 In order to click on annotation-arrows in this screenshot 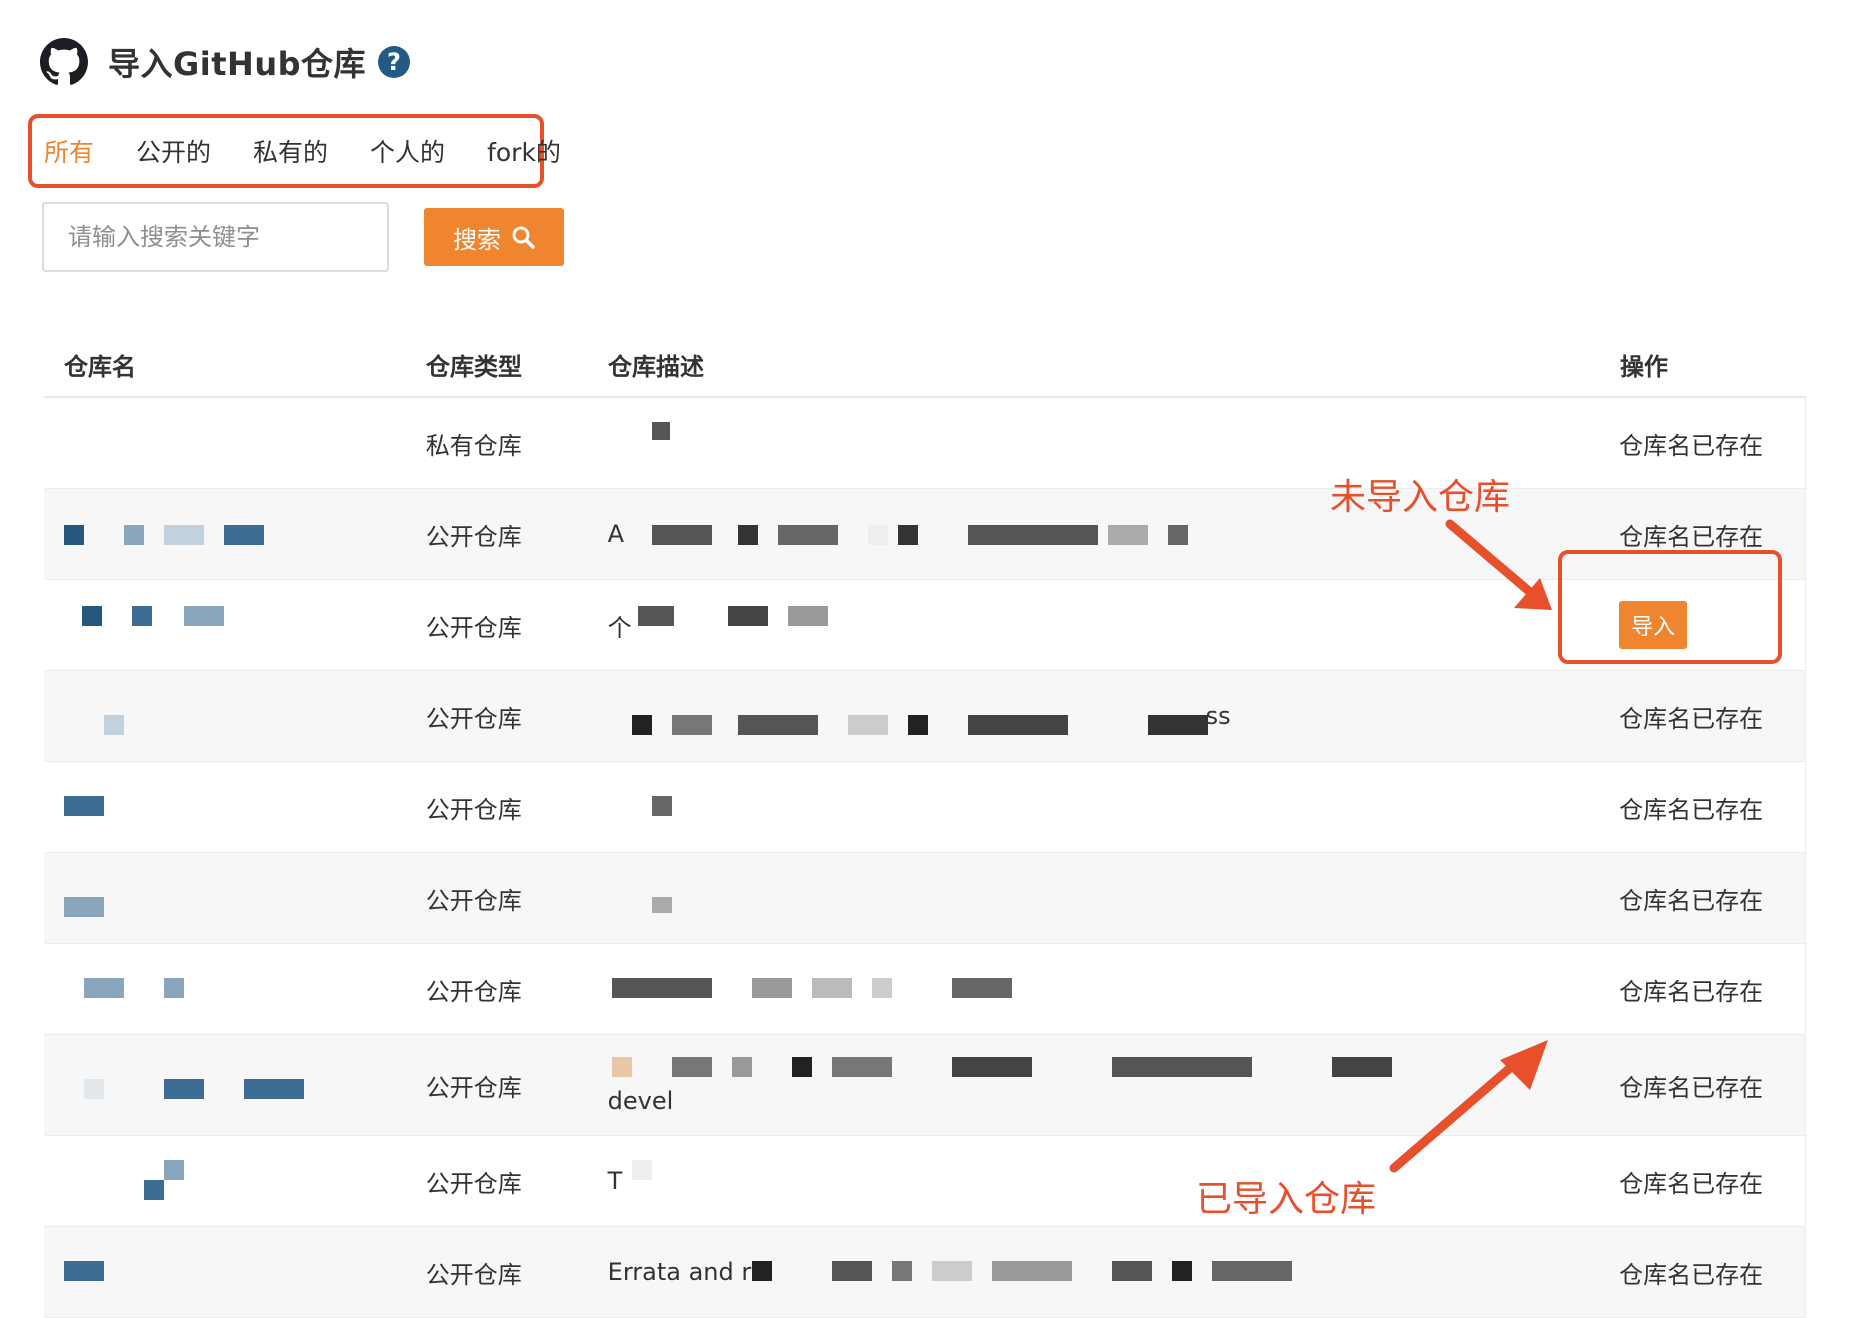, I will do `click(1470, 846)`.